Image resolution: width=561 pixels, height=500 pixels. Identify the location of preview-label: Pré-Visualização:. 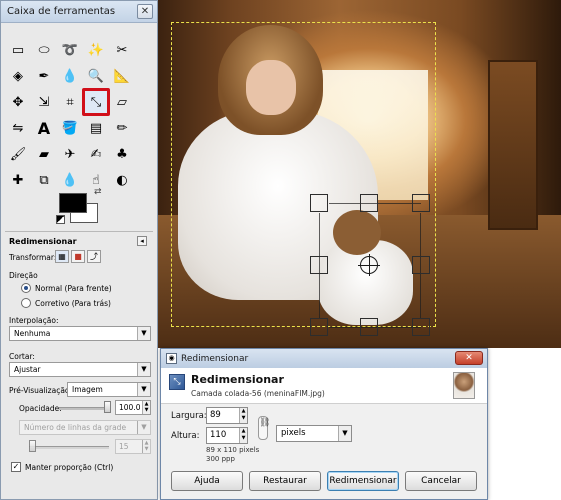
(41, 390).